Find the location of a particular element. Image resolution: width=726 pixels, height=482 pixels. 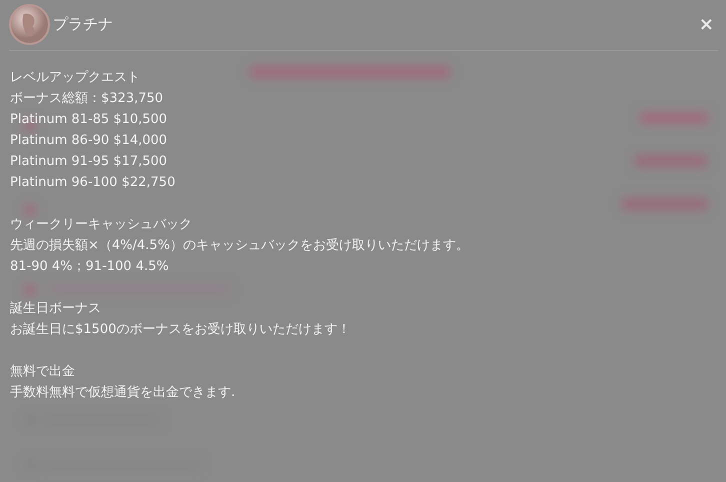

section-title: 無料で出金 is located at coordinates (43, 372).